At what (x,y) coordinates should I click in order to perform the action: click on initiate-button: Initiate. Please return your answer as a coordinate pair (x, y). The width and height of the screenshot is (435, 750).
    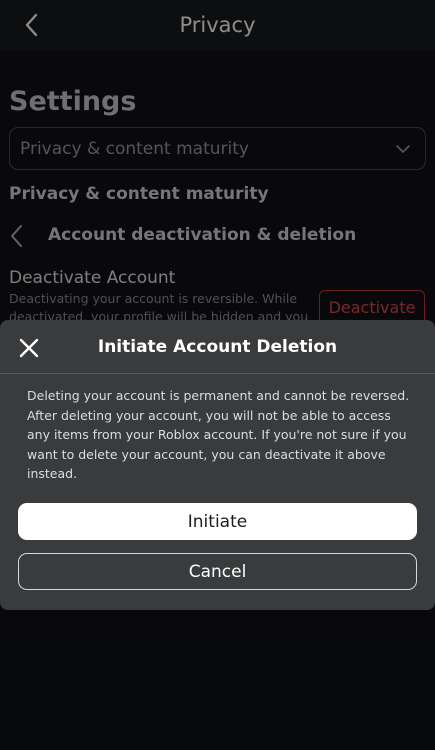
    Looking at the image, I should click on (217, 521).